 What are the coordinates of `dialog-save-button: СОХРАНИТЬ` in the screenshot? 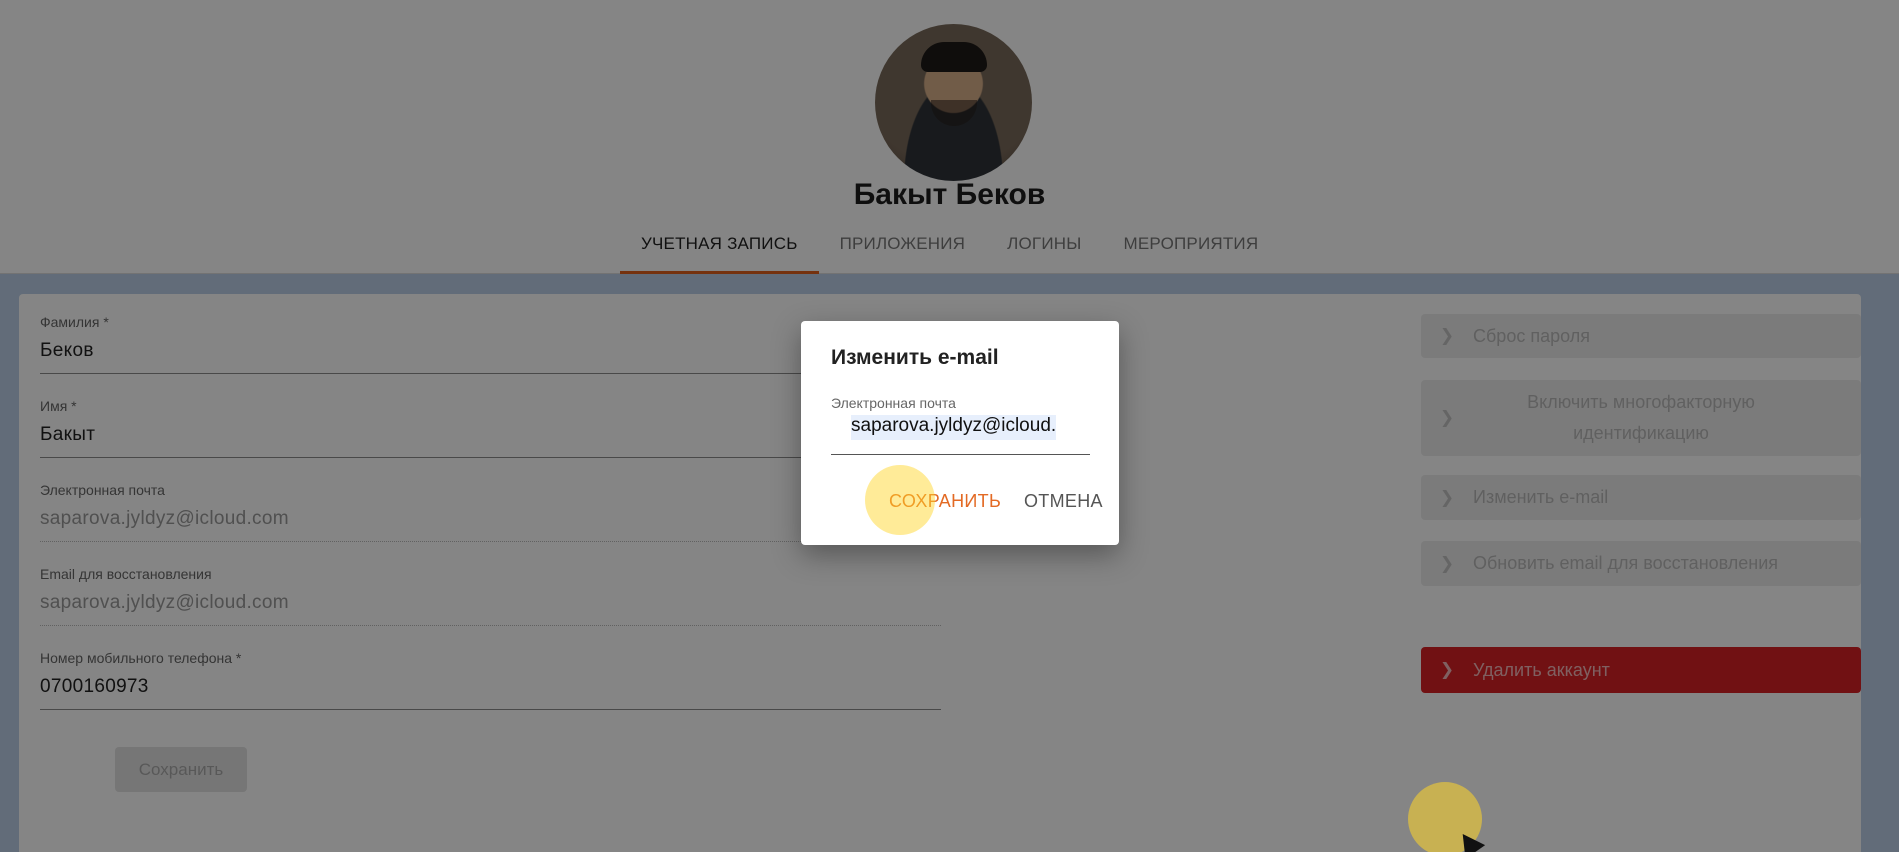 It's located at (945, 501).